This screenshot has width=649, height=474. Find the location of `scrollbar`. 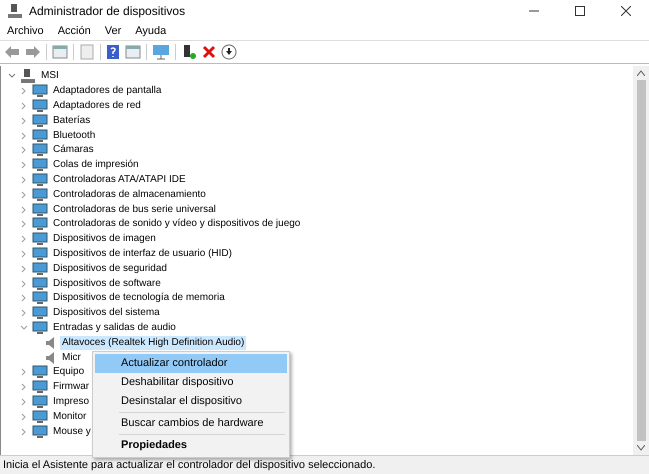

scrollbar is located at coordinates (641, 260).